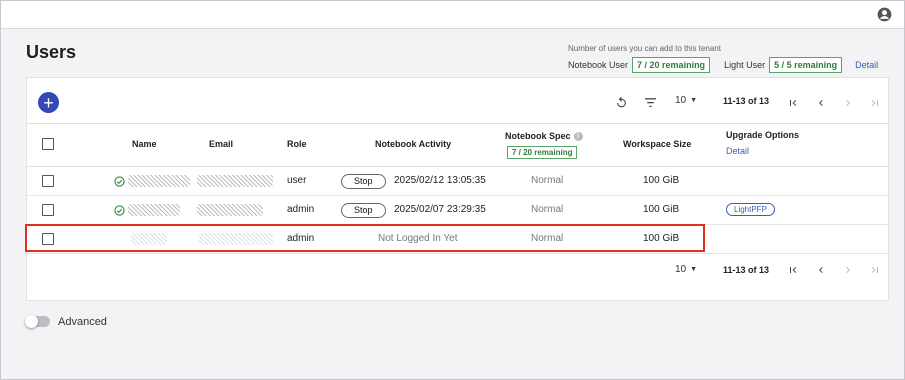 Image resolution: width=905 pixels, height=380 pixels. Describe the element at coordinates (746, 101) in the screenshot. I see `pagination-range: 11-13 of 13` at that location.